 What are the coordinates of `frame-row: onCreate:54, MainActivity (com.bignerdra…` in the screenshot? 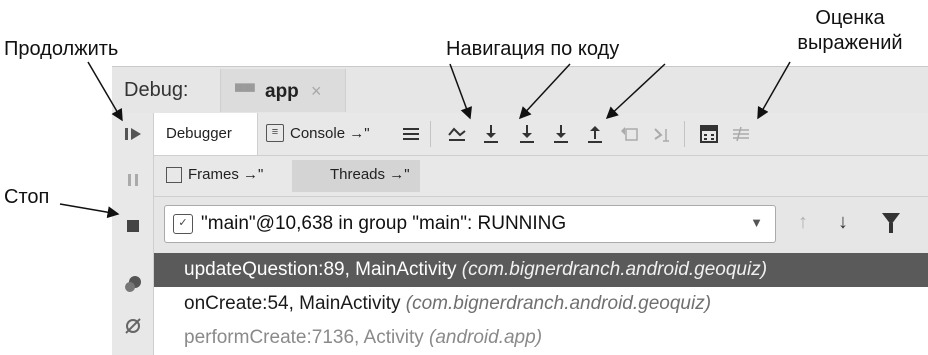 It's located at (541, 304).